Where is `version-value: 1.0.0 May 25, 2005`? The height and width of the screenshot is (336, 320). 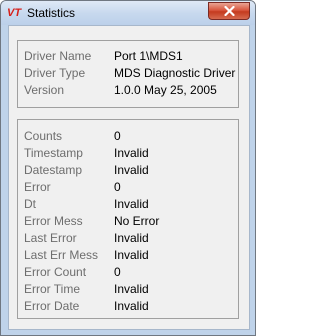 version-value: 1.0.0 May 25, 2005 is located at coordinates (165, 90).